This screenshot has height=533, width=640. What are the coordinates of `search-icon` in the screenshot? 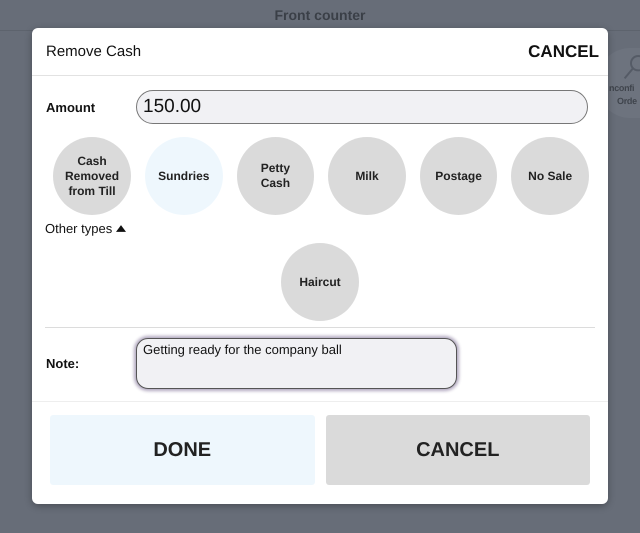 It's located at (631, 68).